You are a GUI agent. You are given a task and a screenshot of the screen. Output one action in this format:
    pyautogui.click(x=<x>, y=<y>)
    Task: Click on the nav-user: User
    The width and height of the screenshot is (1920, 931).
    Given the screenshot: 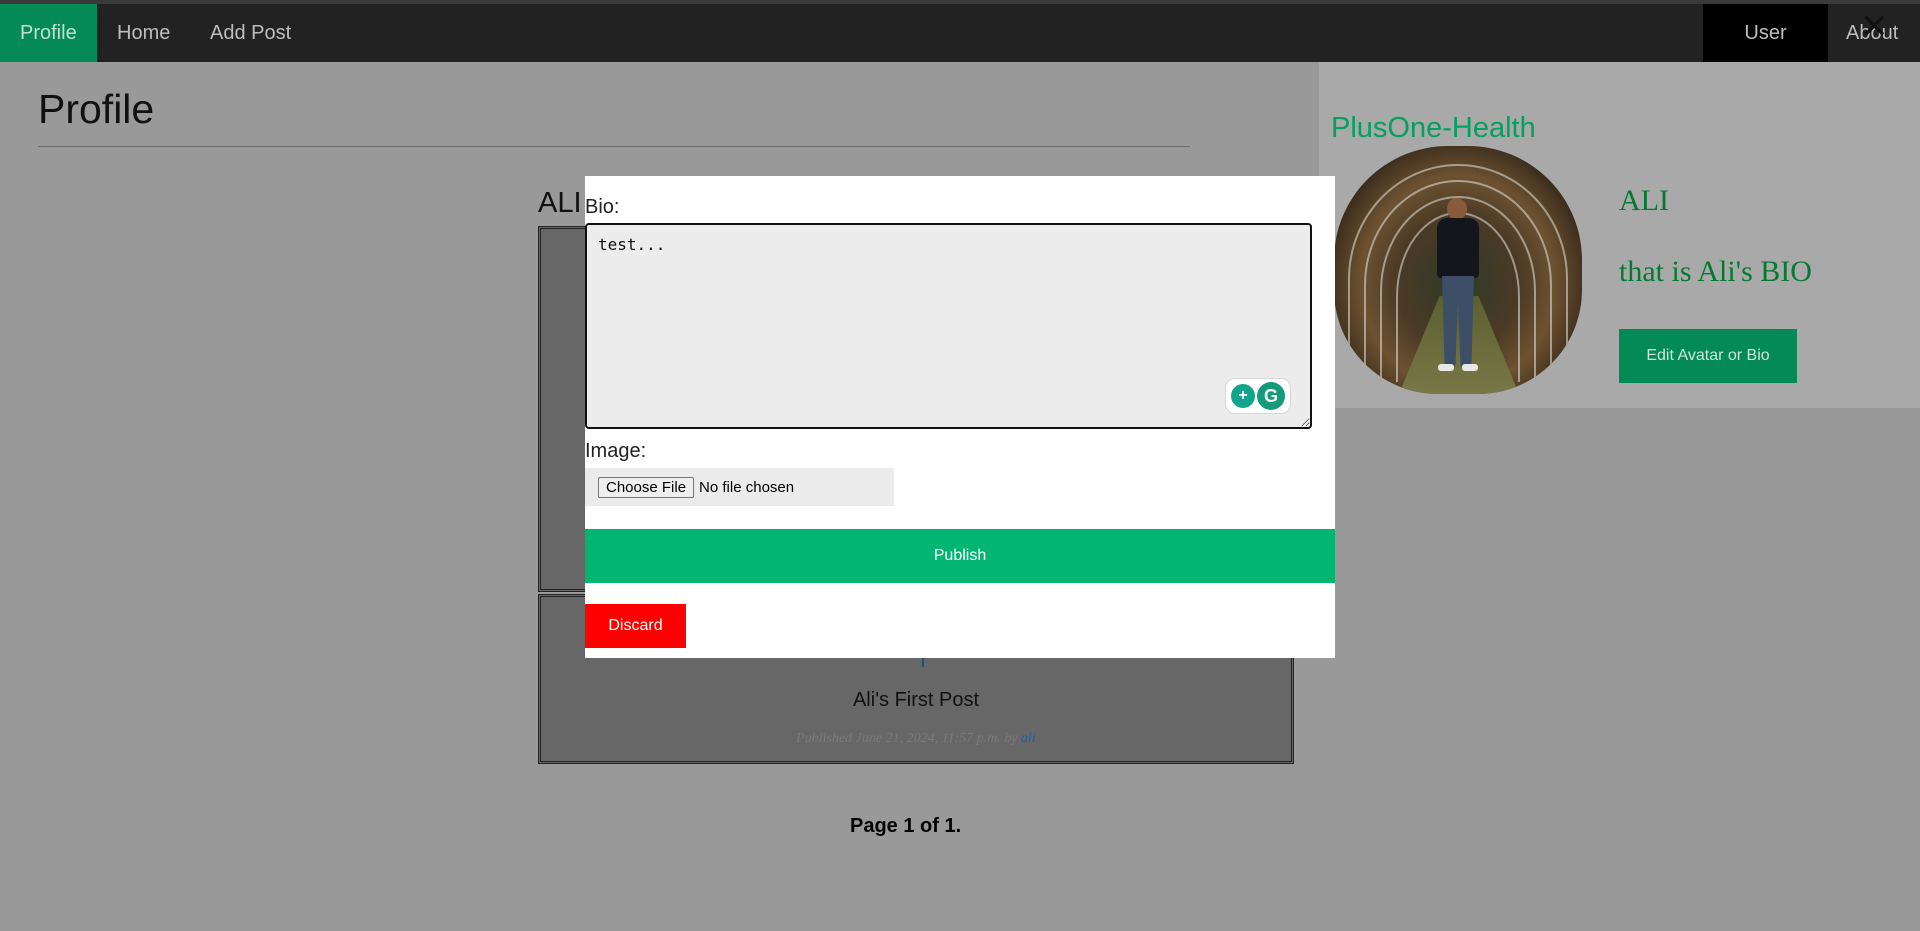 What is the action you would take?
    pyautogui.click(x=1765, y=33)
    